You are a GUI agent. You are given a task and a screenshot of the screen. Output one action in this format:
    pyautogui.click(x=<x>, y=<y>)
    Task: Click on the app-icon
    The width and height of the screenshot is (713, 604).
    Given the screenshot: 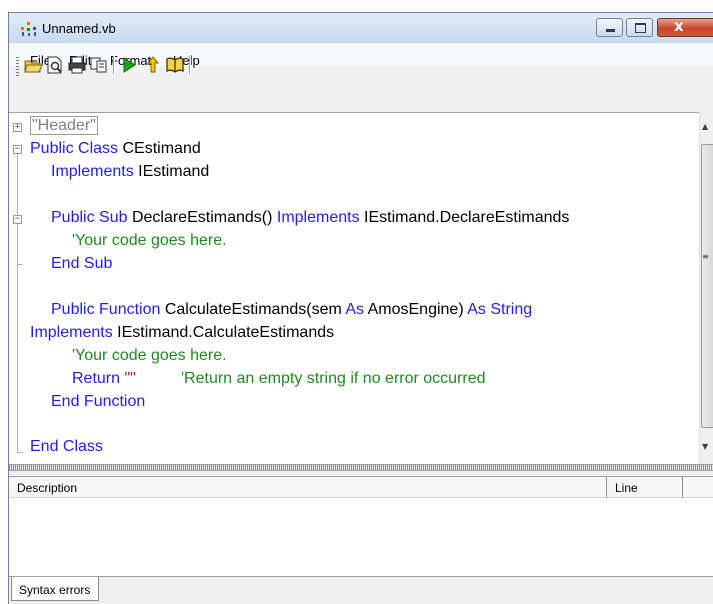 What is the action you would take?
    pyautogui.click(x=28, y=29)
    